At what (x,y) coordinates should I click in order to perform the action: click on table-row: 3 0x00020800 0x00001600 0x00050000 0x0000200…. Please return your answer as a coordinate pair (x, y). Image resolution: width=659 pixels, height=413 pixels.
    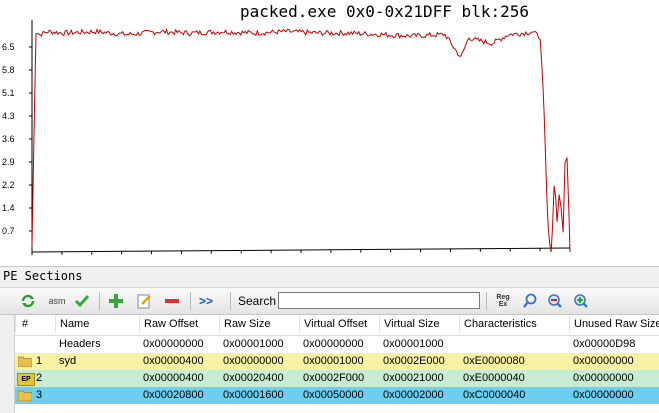
    Looking at the image, I should click on (337, 395).